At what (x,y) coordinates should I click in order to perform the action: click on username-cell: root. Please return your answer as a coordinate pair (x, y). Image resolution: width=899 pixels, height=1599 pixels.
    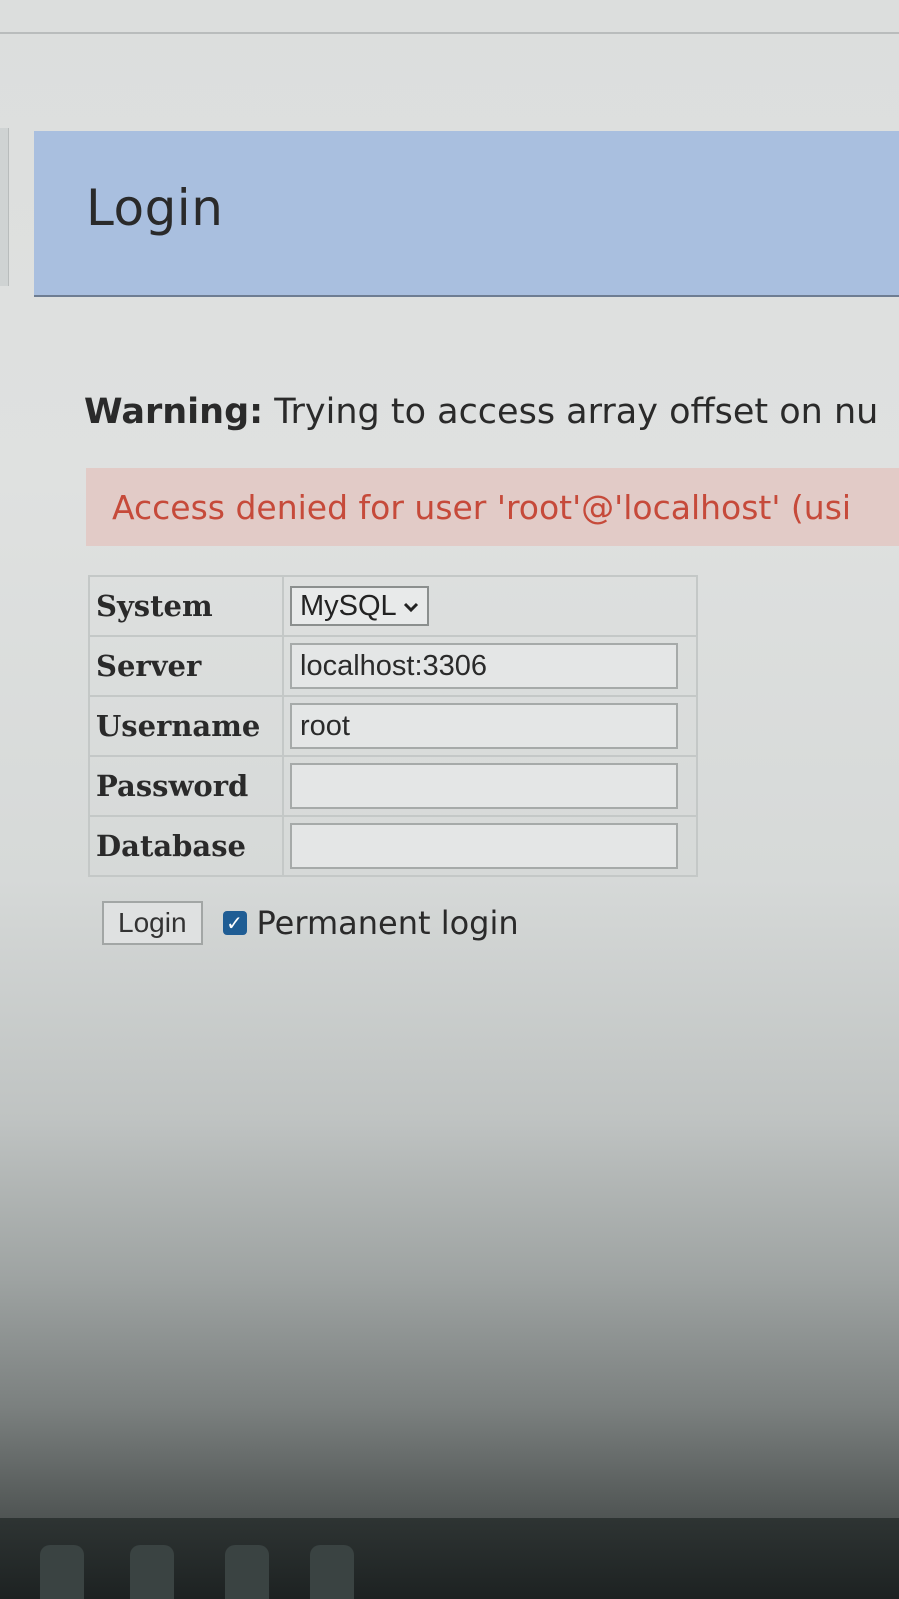
    Looking at the image, I should click on (490, 726).